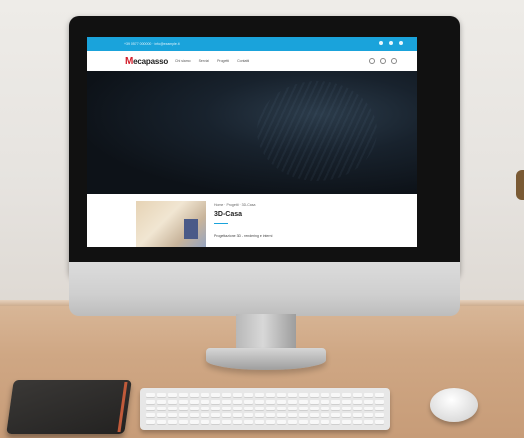  I want to click on twitter-icon, so click(391, 43).